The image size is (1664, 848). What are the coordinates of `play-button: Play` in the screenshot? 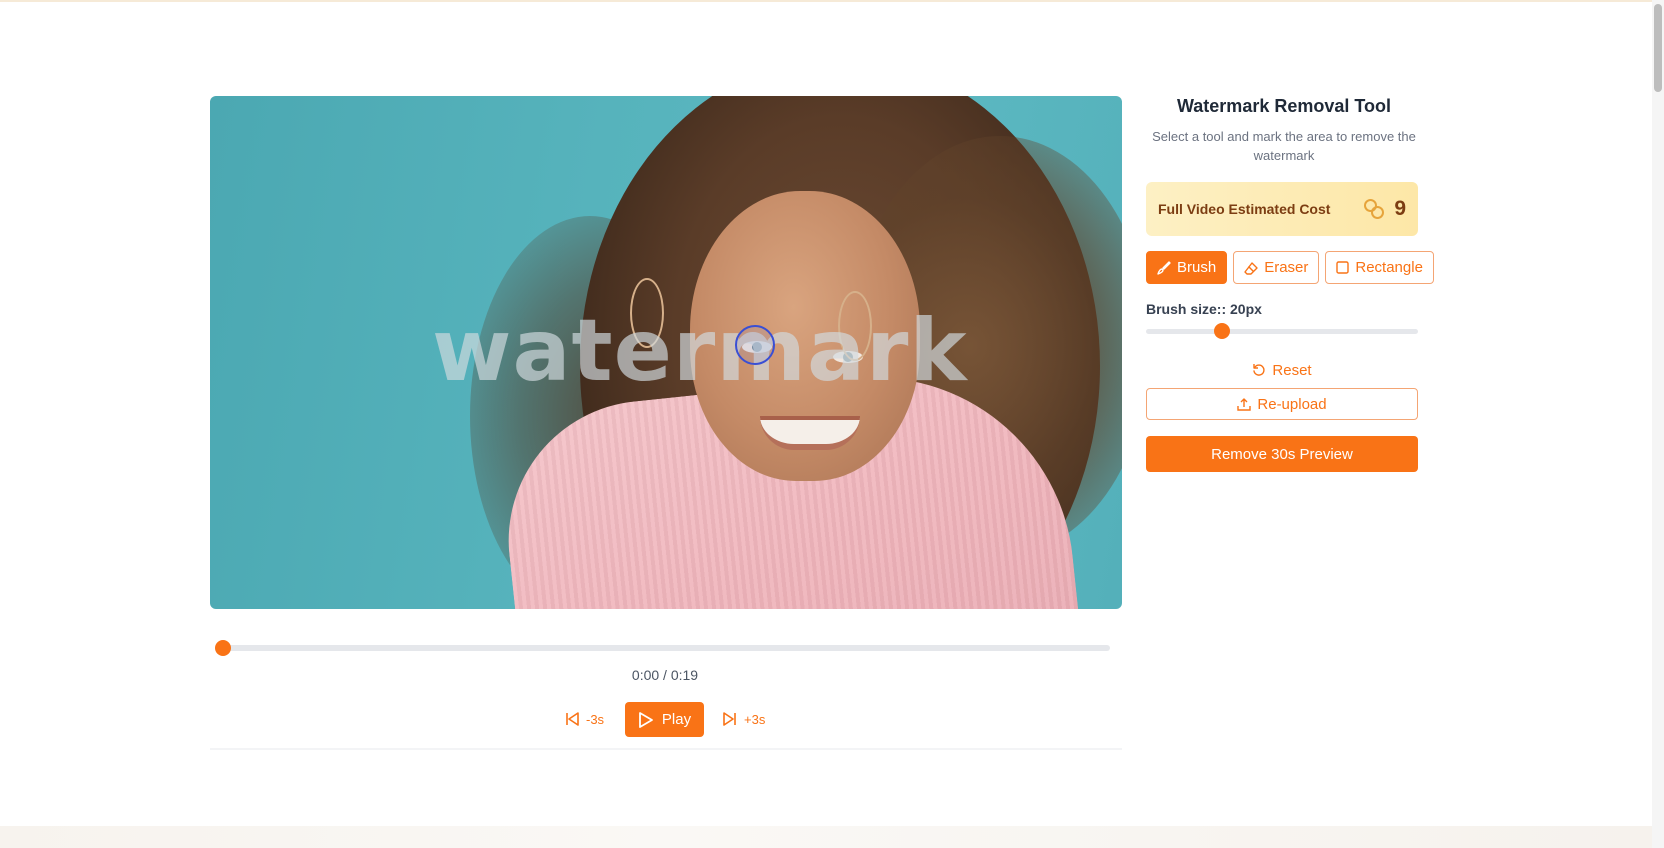 It's located at (664, 719).